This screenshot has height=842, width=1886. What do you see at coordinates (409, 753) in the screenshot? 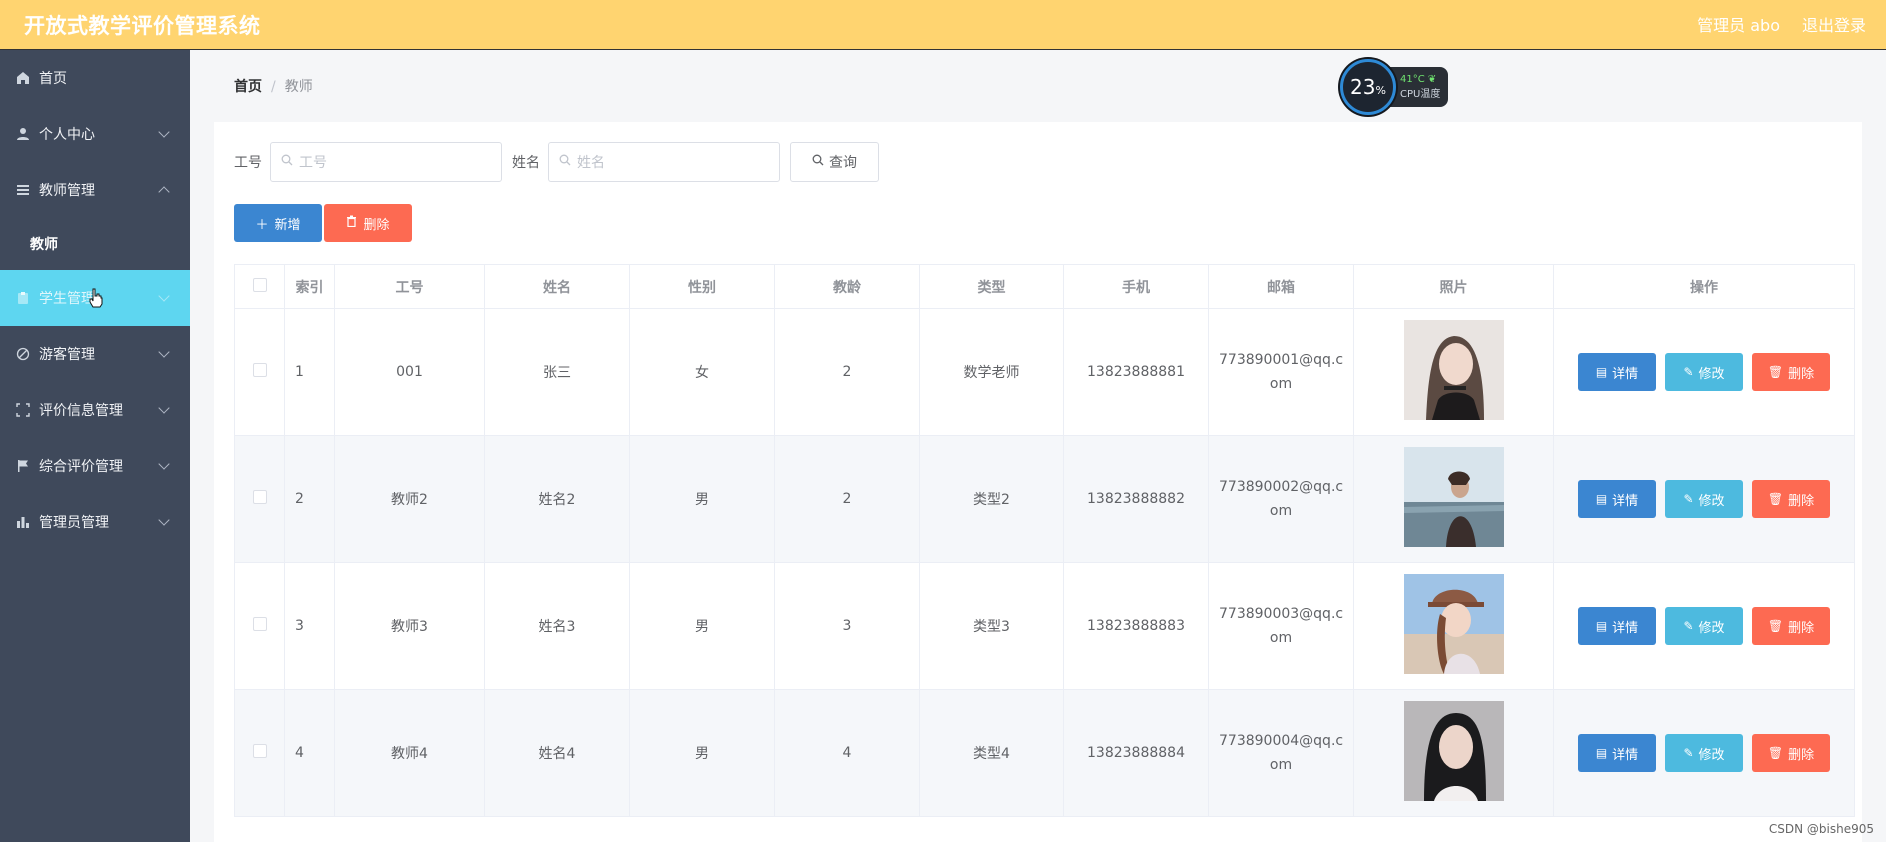
I see `cell-id: 教师4` at bounding box center [409, 753].